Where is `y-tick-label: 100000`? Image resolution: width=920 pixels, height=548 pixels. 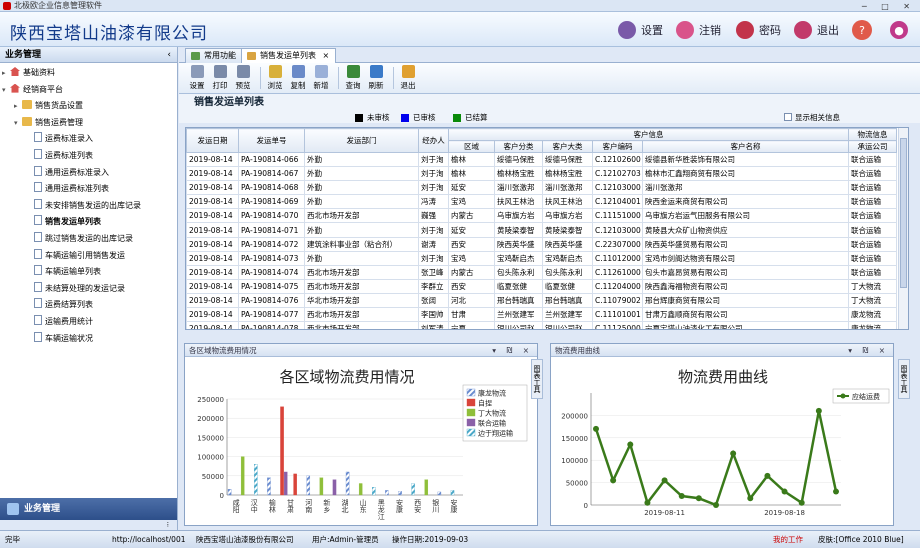 y-tick-label: 100000 is located at coordinates (574, 461).